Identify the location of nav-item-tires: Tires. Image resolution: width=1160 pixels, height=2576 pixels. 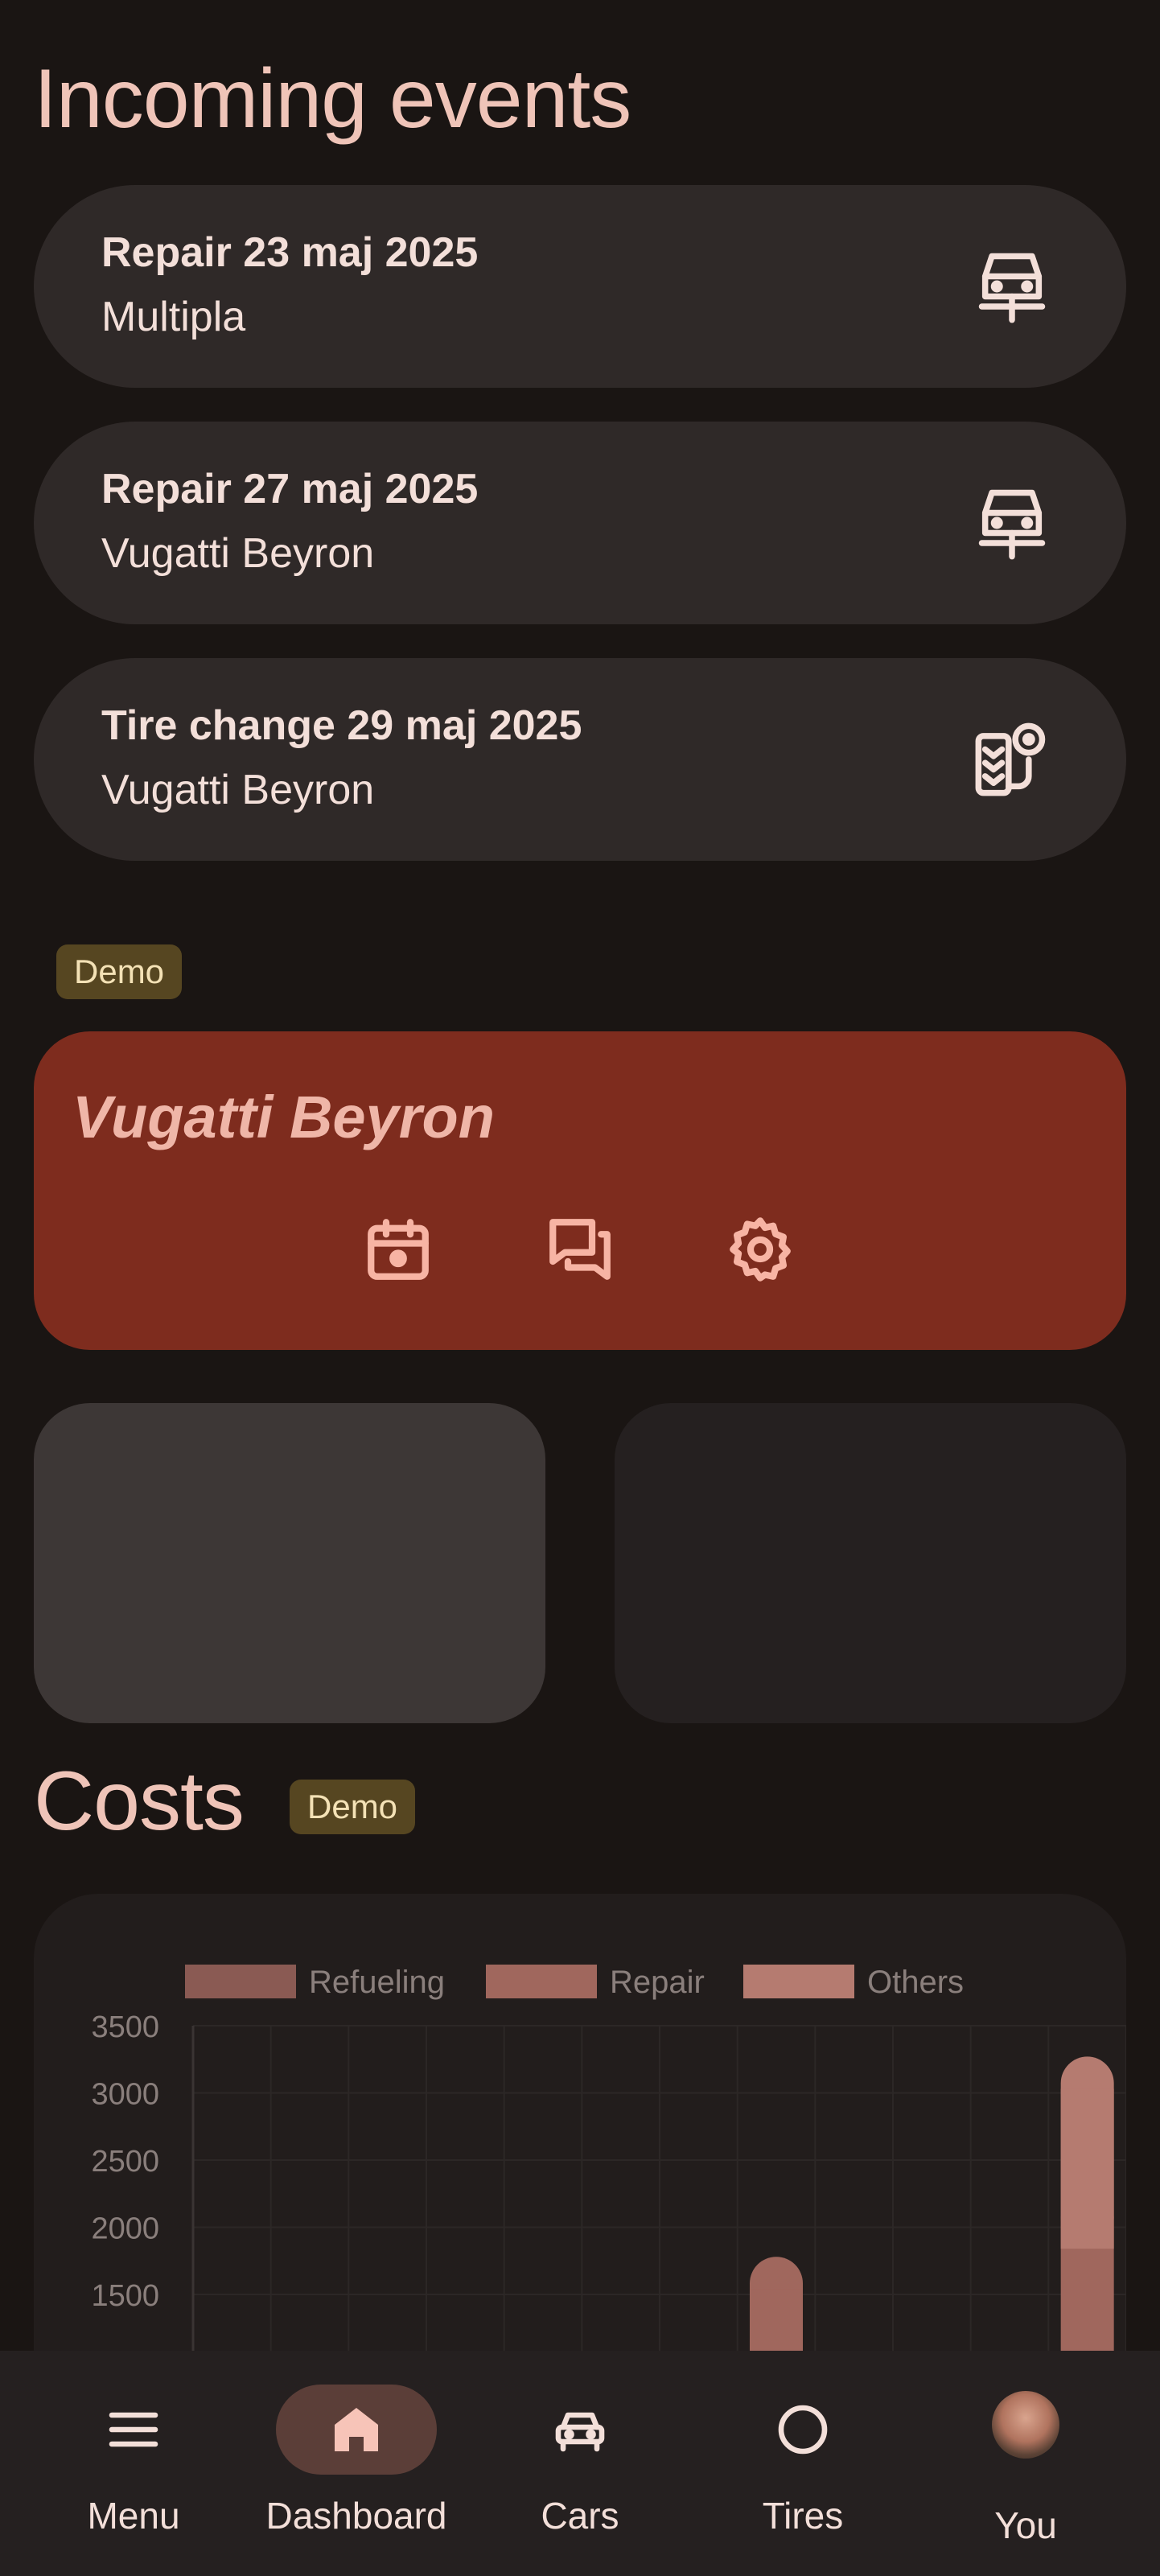
(802, 2473).